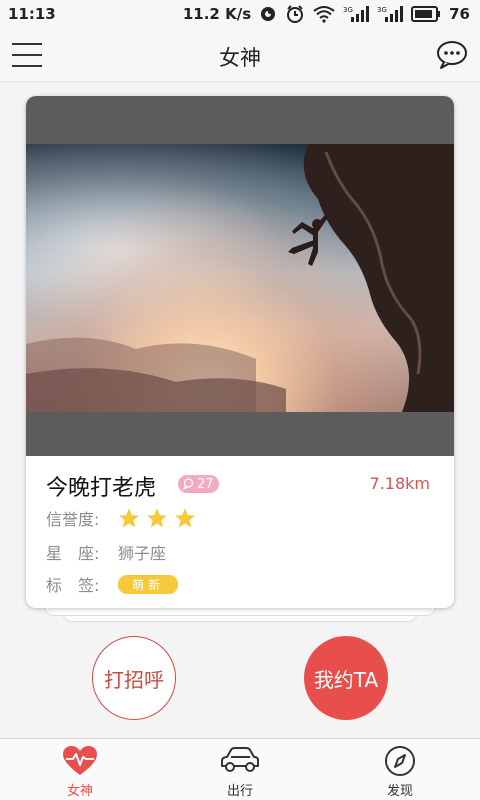 The image size is (480, 800). I want to click on alarm-icon, so click(268, 14).